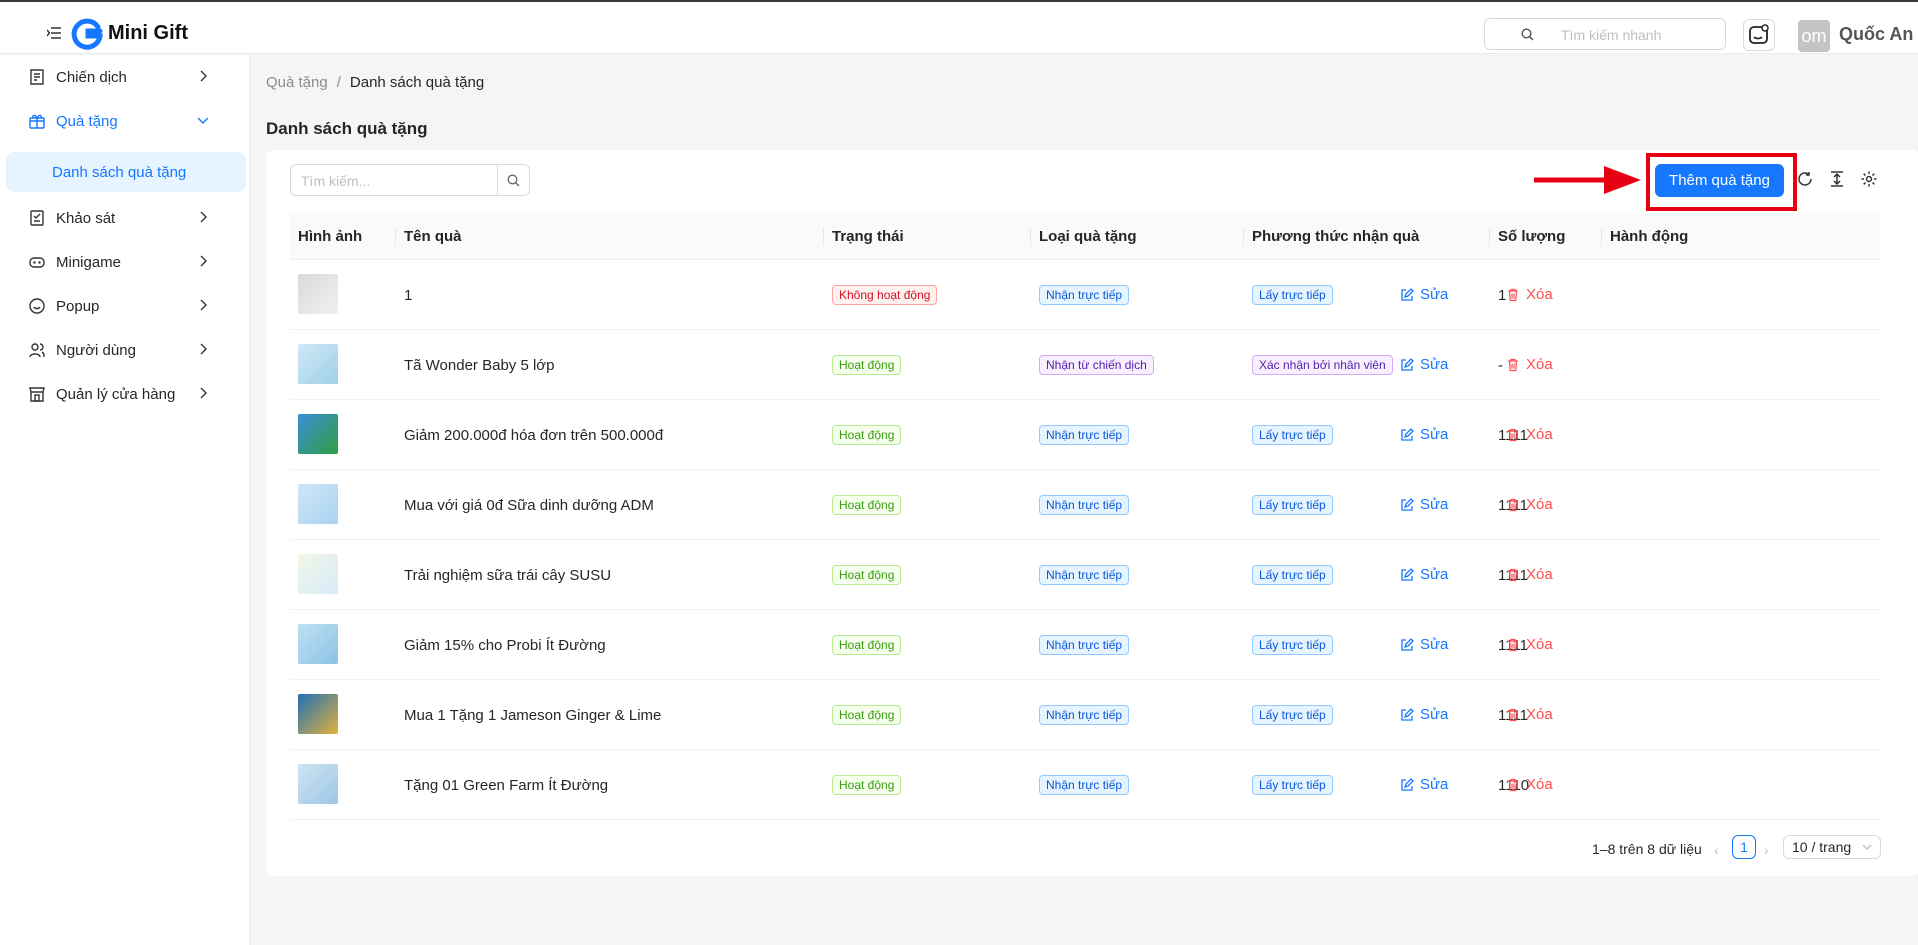  I want to click on page-1-button: 1, so click(1744, 847).